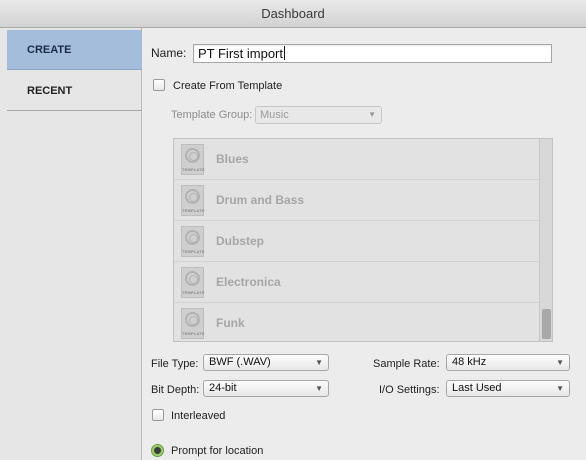 The width and height of the screenshot is (586, 460). I want to click on sample-rate-select: 48 kHz ▼, so click(508, 362).